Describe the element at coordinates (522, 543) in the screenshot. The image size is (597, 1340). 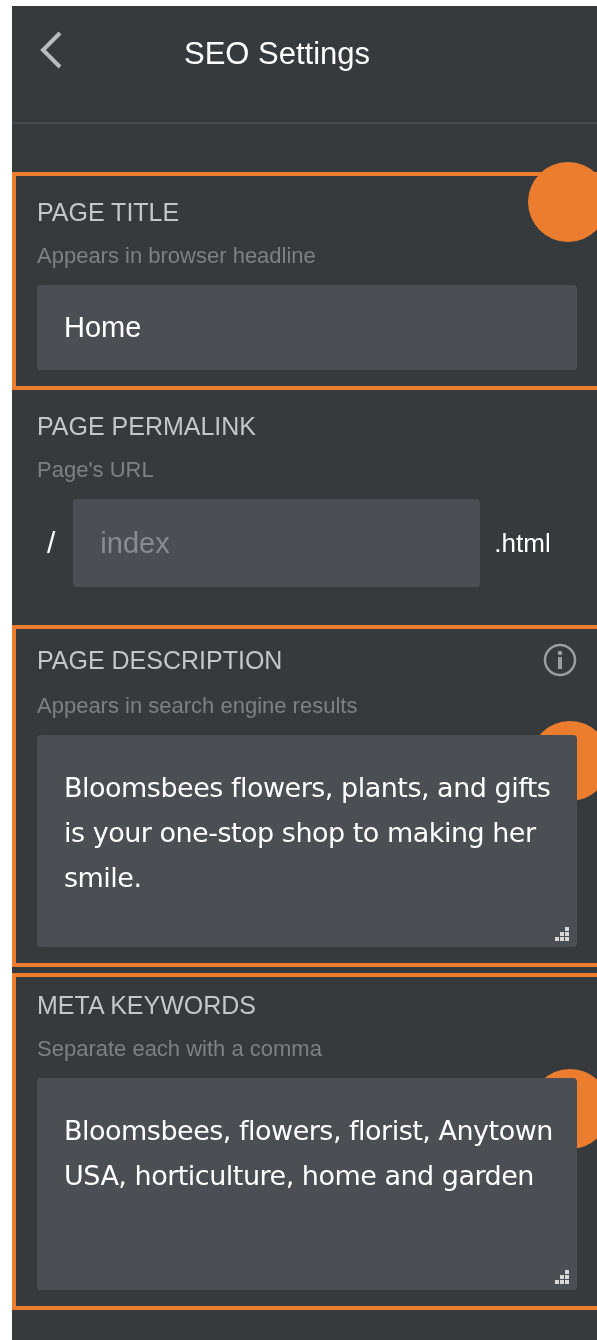
I see `url-suffix: .html` at that location.